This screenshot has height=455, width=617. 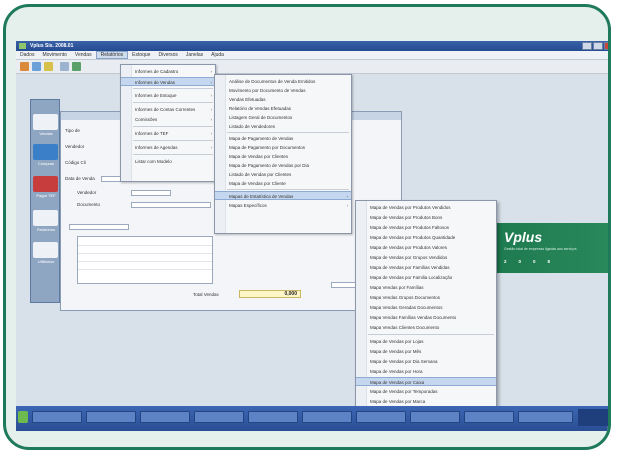 I want to click on menu-diversos: Diversos, so click(x=167, y=55).